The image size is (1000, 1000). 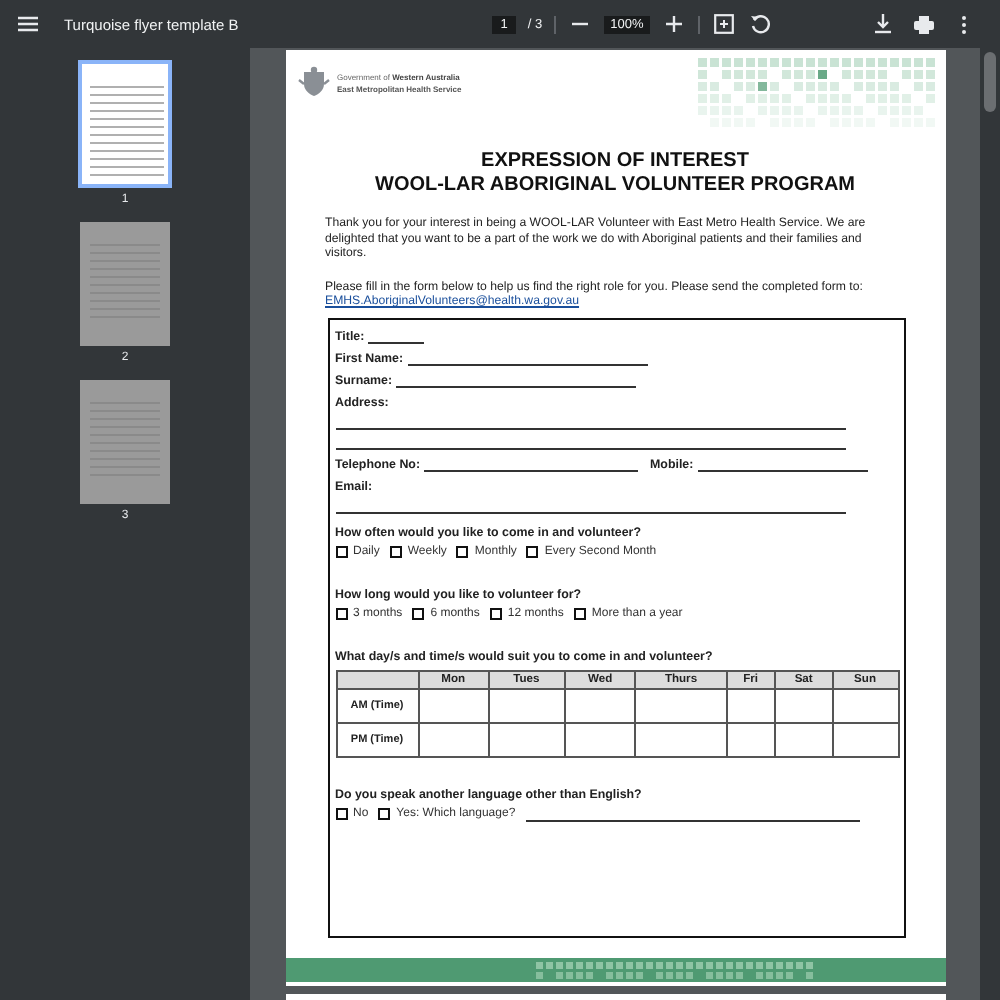 I want to click on form-heading: EXPRESSION OF INTEREST, so click(x=615, y=162).